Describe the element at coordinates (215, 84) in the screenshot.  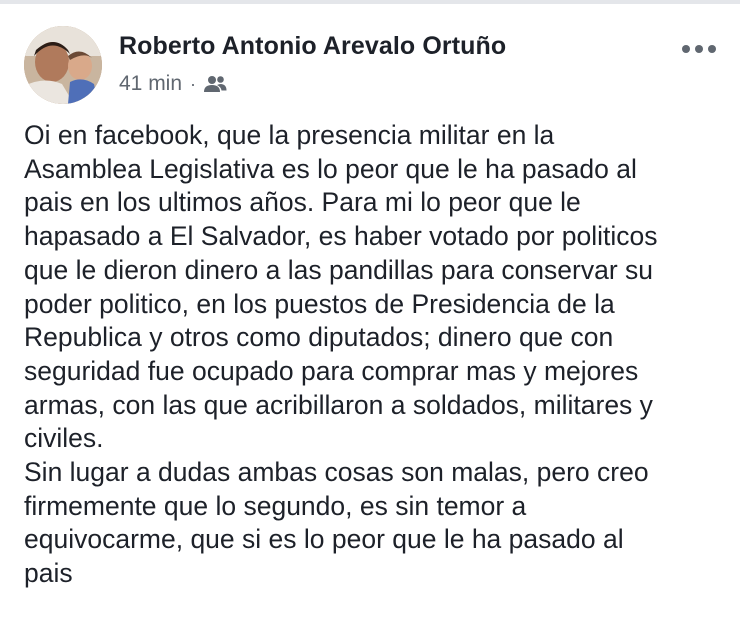
I see `friends-icon` at that location.